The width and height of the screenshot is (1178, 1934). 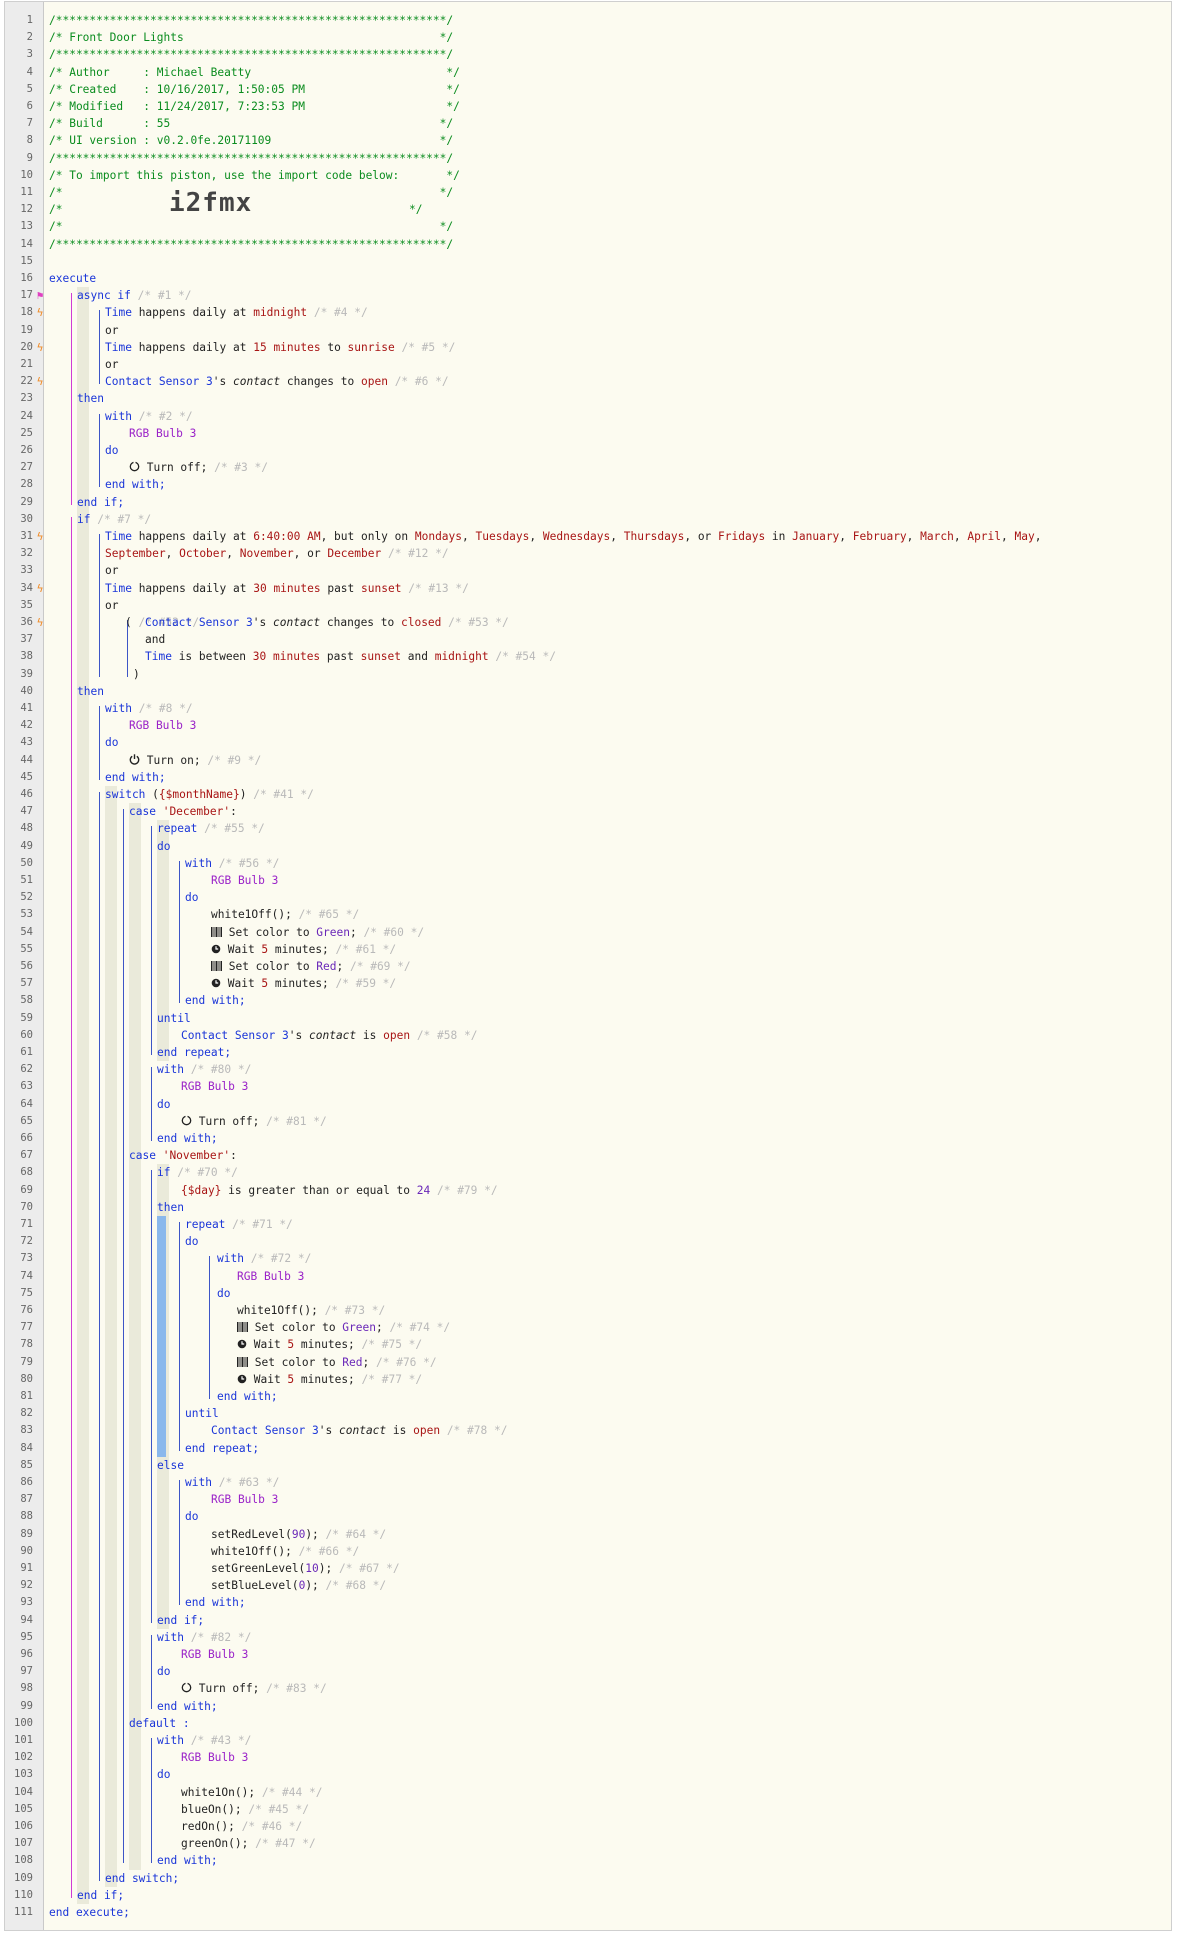 What do you see at coordinates (588, 1585) in the screenshot?
I see `code-line: 92 setBlueLevel(0); /* #68 */` at bounding box center [588, 1585].